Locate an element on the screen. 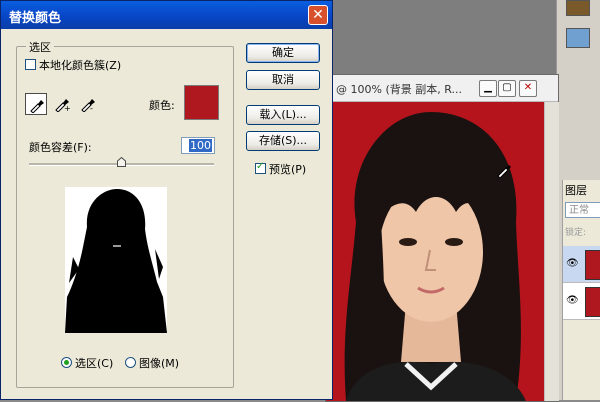 This screenshot has width=600, height=402. cancel-button: 取消 is located at coordinates (283, 80).